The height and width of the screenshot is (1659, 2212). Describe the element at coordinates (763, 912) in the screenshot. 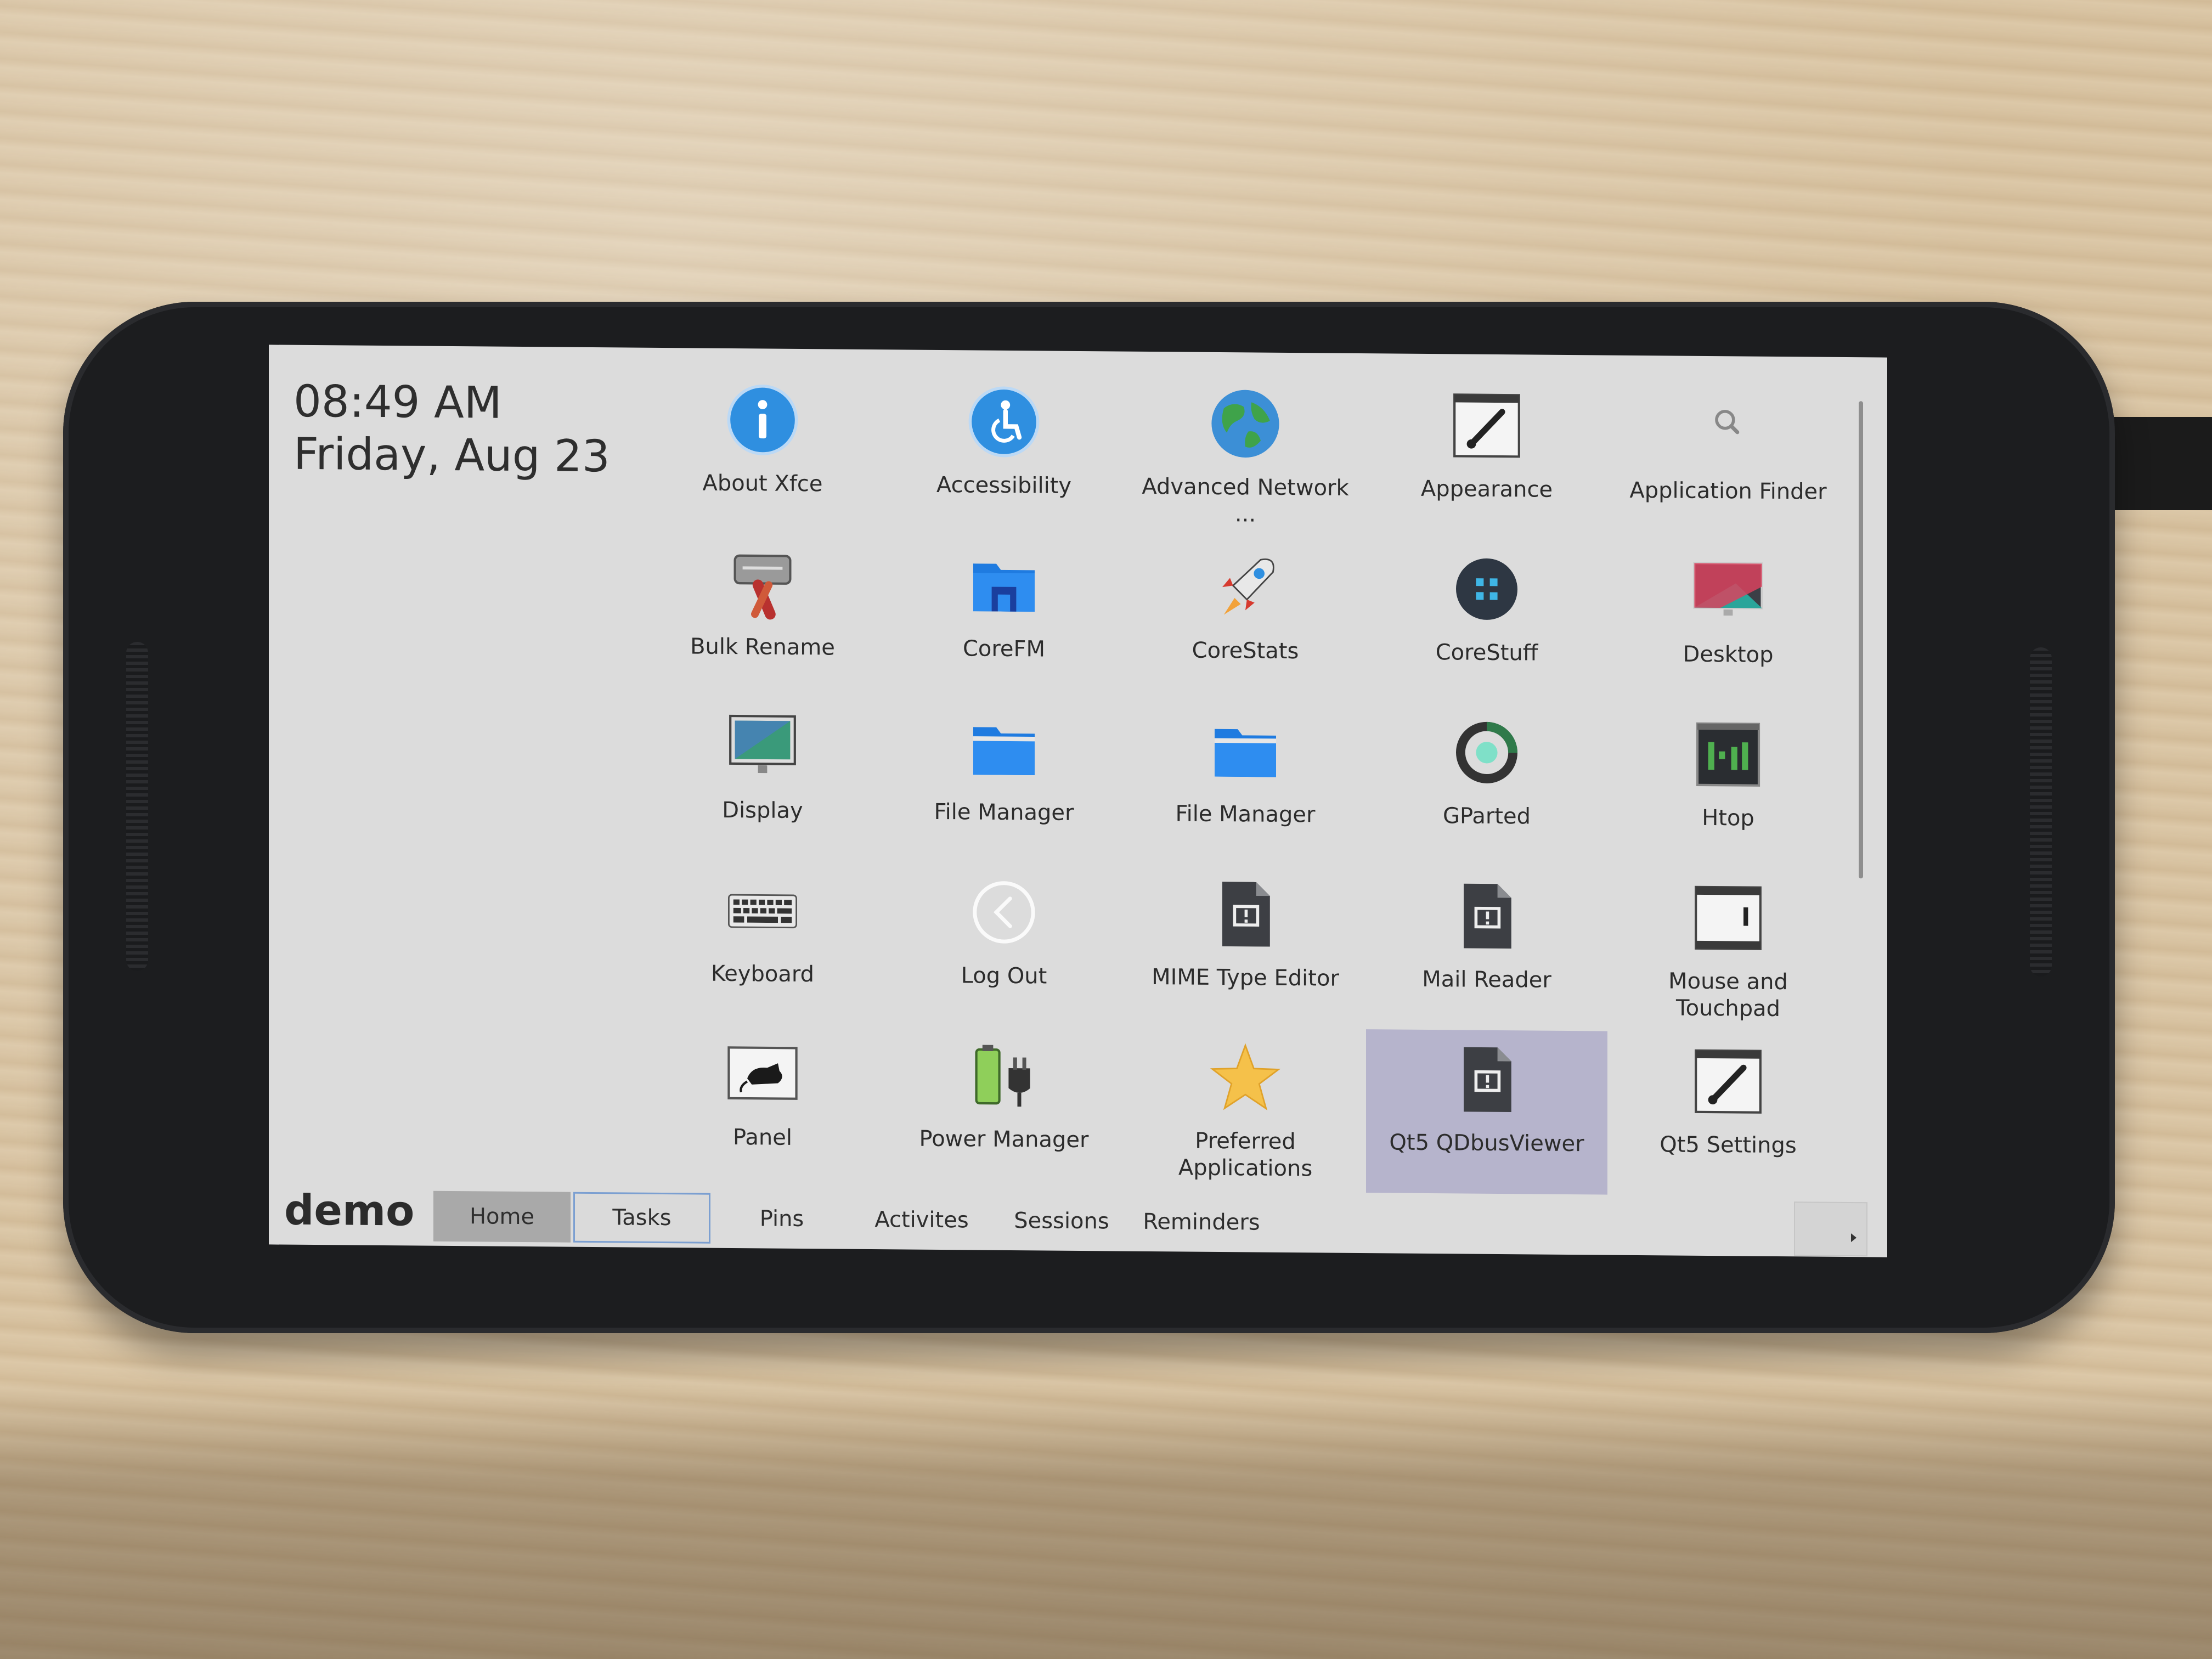

I see `keyboard-icon` at that location.